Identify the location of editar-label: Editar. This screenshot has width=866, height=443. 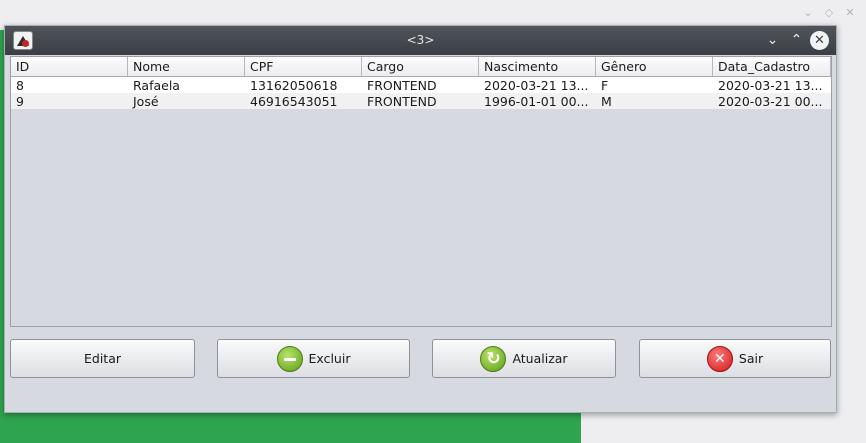
(102, 358).